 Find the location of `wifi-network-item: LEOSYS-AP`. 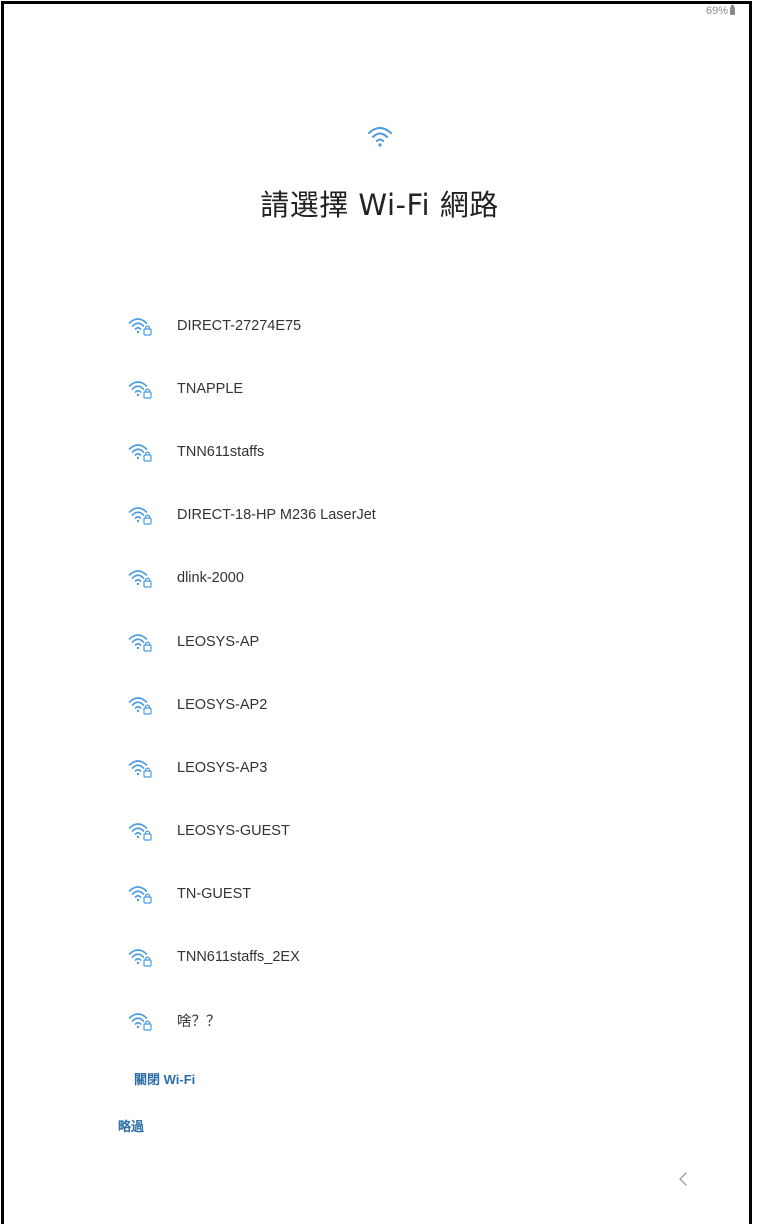

wifi-network-item: LEOSYS-AP is located at coordinates (398, 641).